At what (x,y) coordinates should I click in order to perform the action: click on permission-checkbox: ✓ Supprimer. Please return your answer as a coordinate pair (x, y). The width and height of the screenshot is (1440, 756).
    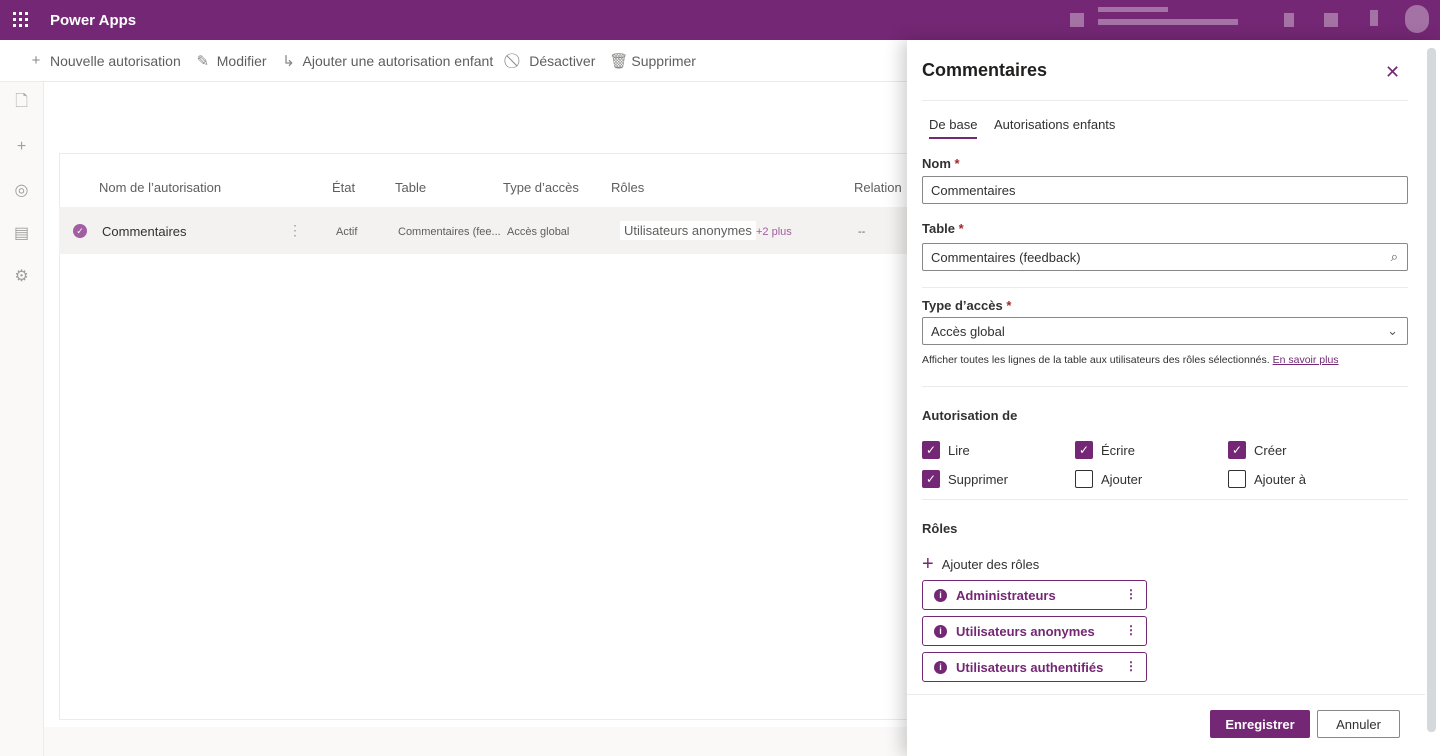
    Looking at the image, I should click on (965, 479).